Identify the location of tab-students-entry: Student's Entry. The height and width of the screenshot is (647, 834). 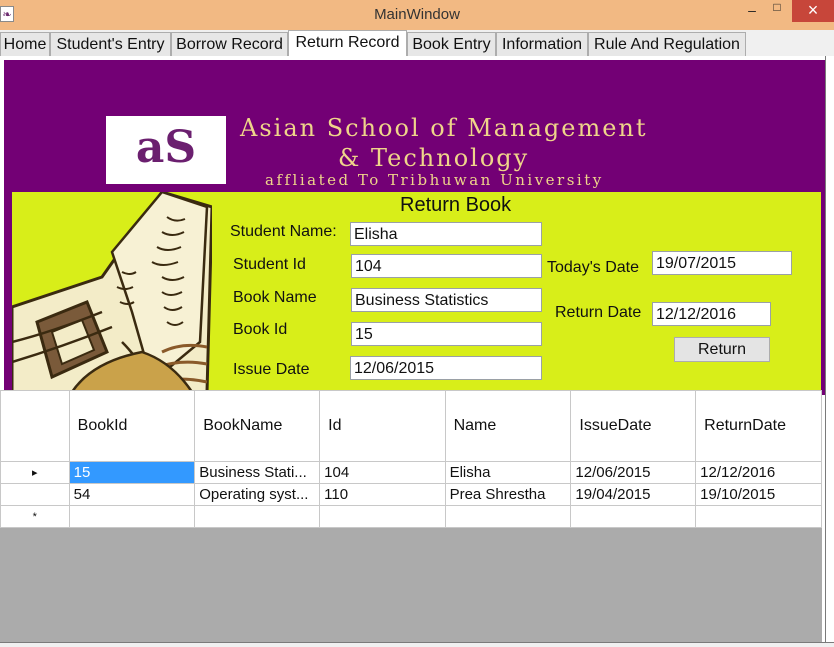
(110, 44).